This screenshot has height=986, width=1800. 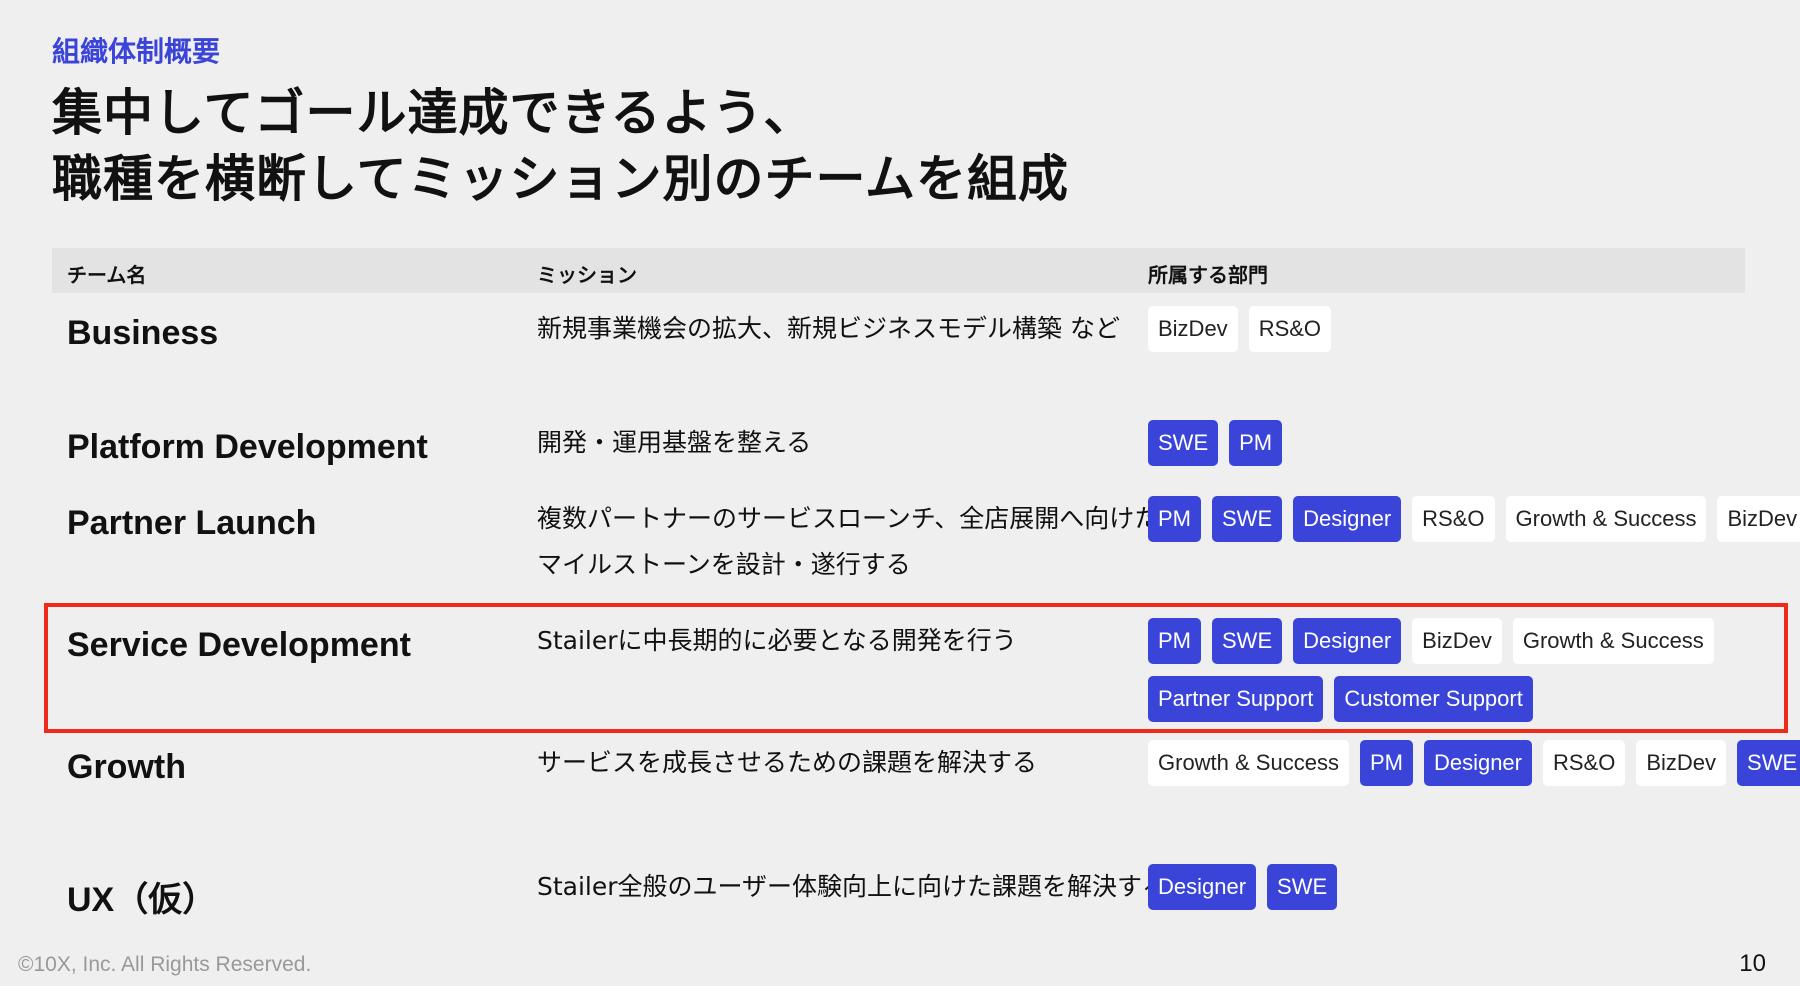 What do you see at coordinates (852, 886) in the screenshot?
I see `team-mission: Stailer全般のユーザー体験向上に向けた課題を解決する` at bounding box center [852, 886].